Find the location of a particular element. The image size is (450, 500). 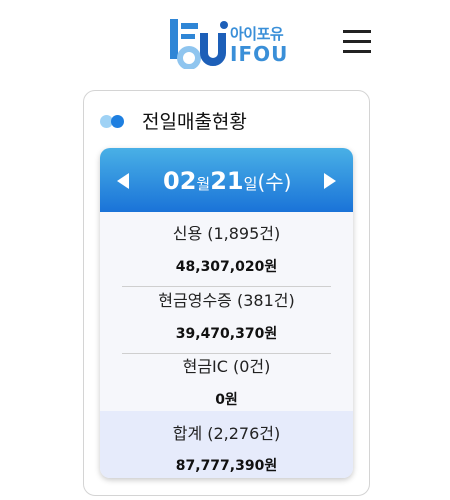

card-title: 전일매출현황 is located at coordinates (194, 122).